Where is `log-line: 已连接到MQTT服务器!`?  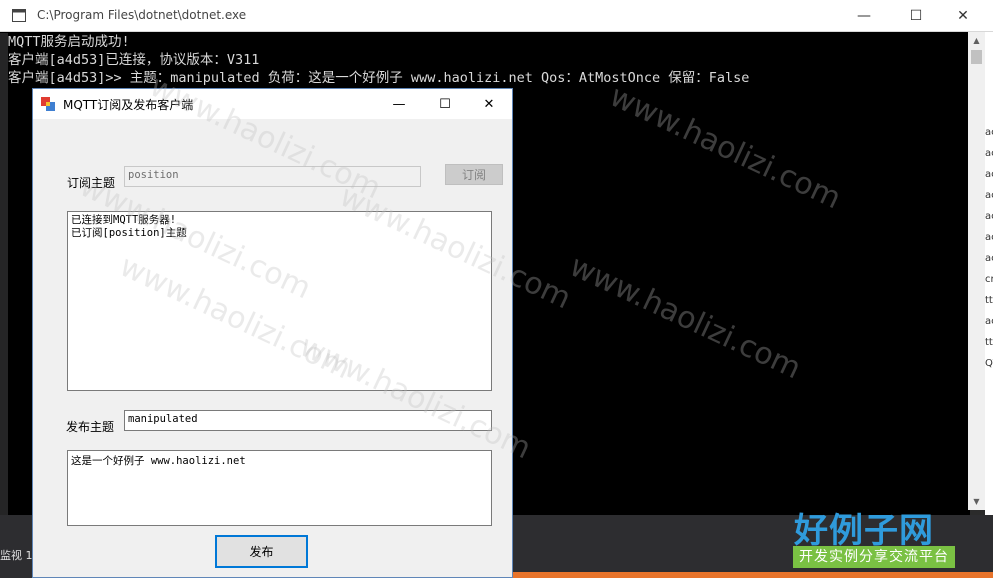
log-line: 已连接到MQTT服务器! is located at coordinates (124, 220).